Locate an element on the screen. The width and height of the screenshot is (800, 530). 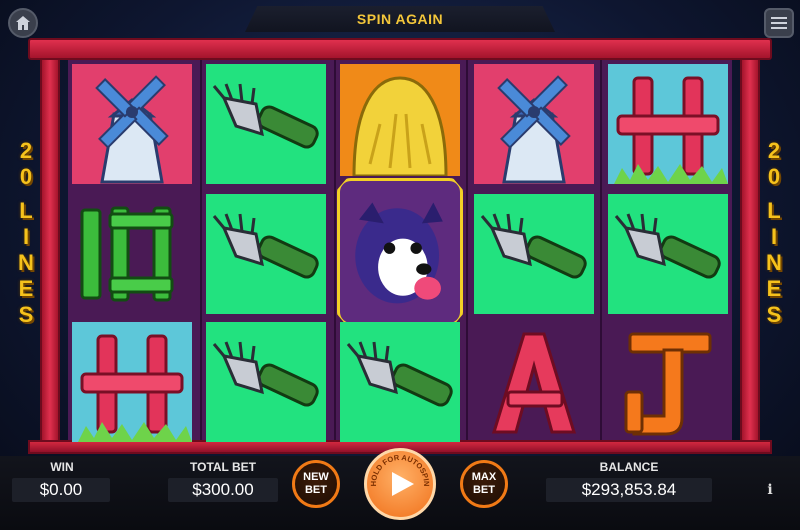
game-status-banner: SPIN AGAIN is located at coordinates (400, 19).